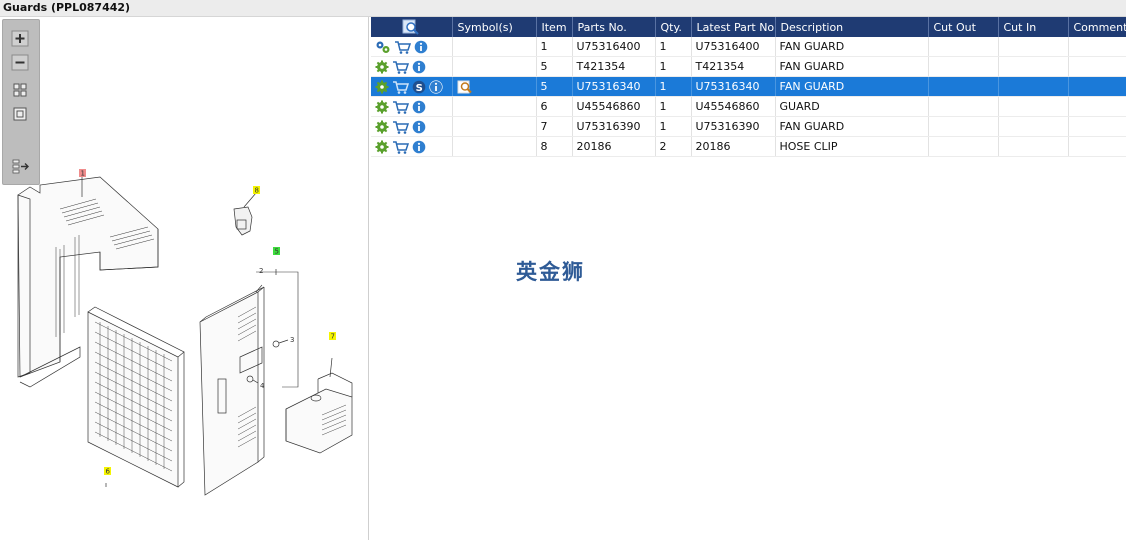 This screenshot has height=540, width=1126. Describe the element at coordinates (614, 106) in the screenshot. I see `row-part-no: U45546860` at that location.